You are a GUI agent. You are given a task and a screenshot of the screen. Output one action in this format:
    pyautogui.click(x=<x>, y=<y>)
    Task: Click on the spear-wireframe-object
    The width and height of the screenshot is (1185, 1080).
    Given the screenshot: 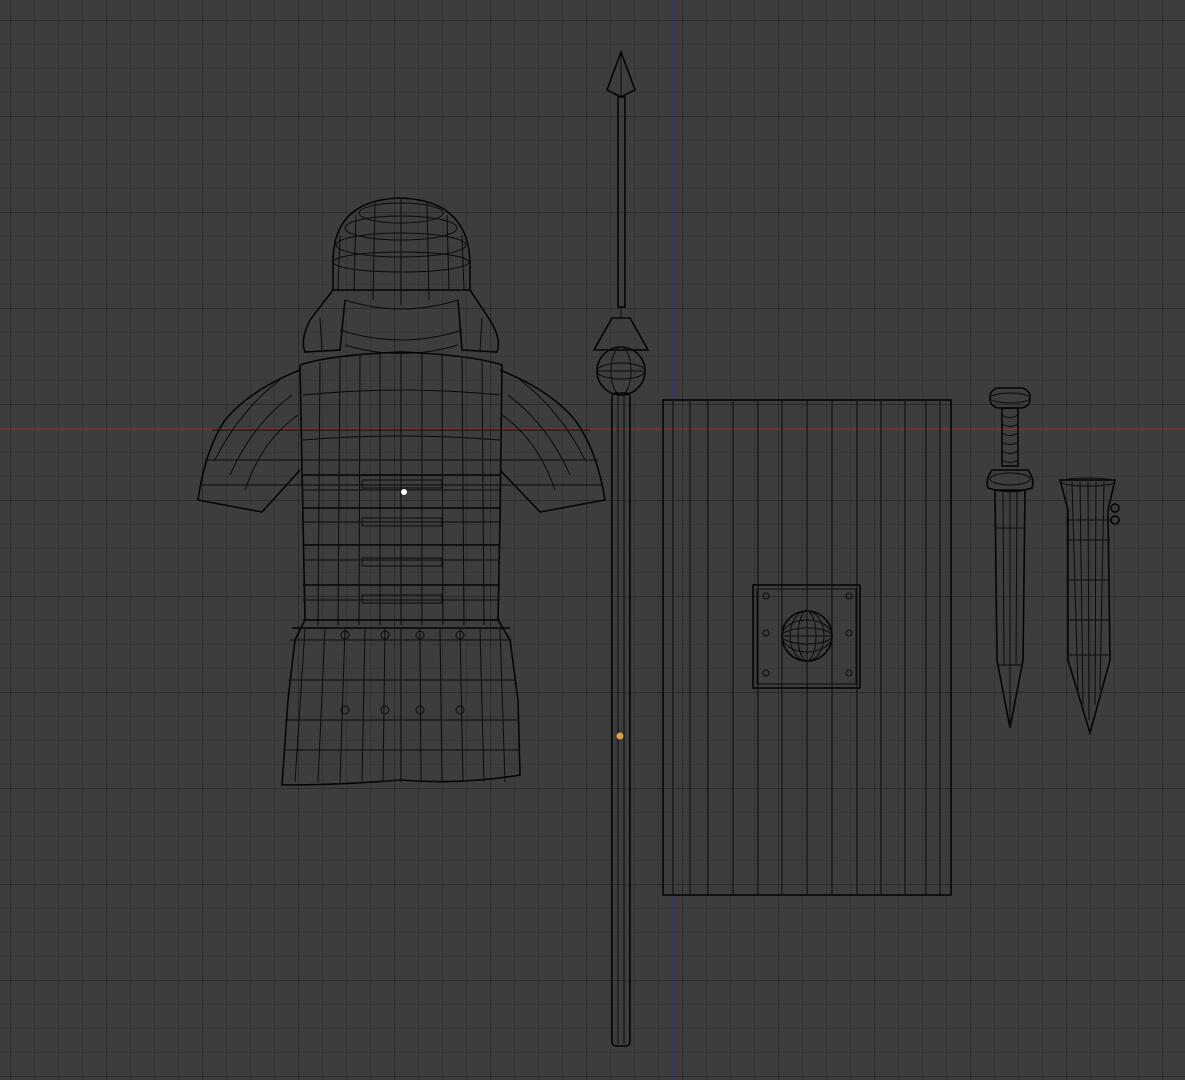 What is the action you would take?
    pyautogui.click(x=621, y=548)
    